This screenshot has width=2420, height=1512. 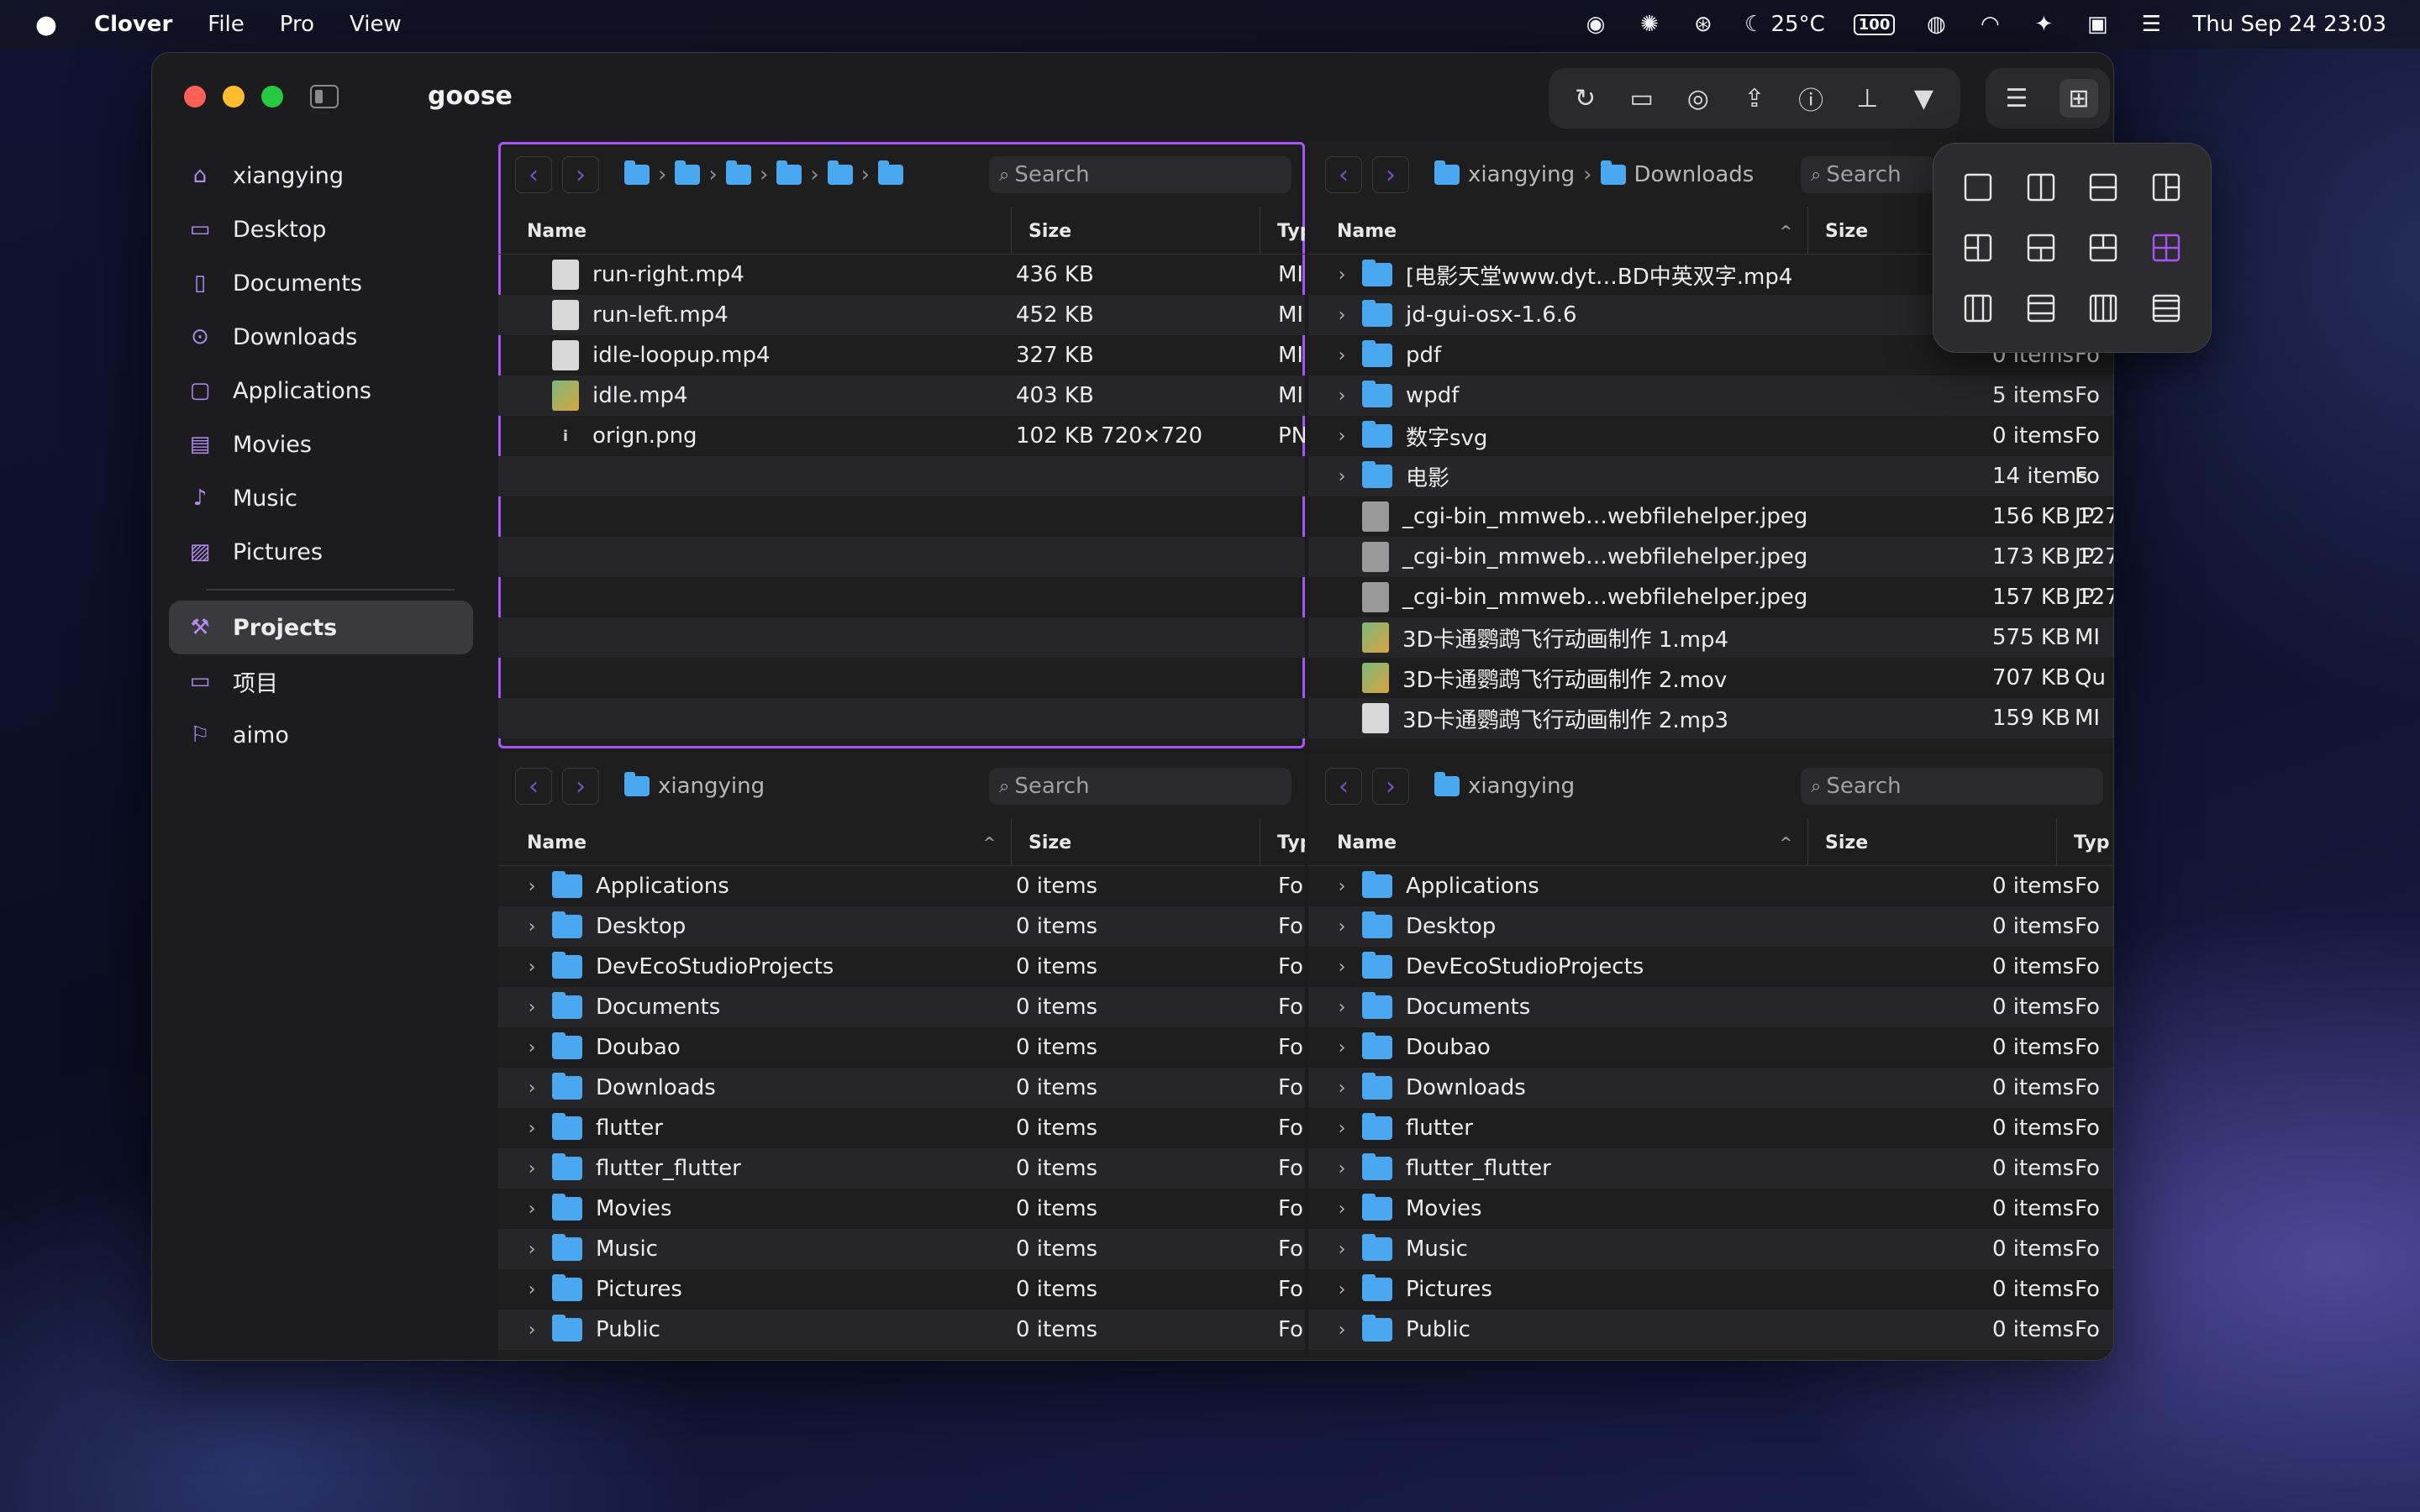 I want to click on refresh-icon: ↻, so click(x=1586, y=98).